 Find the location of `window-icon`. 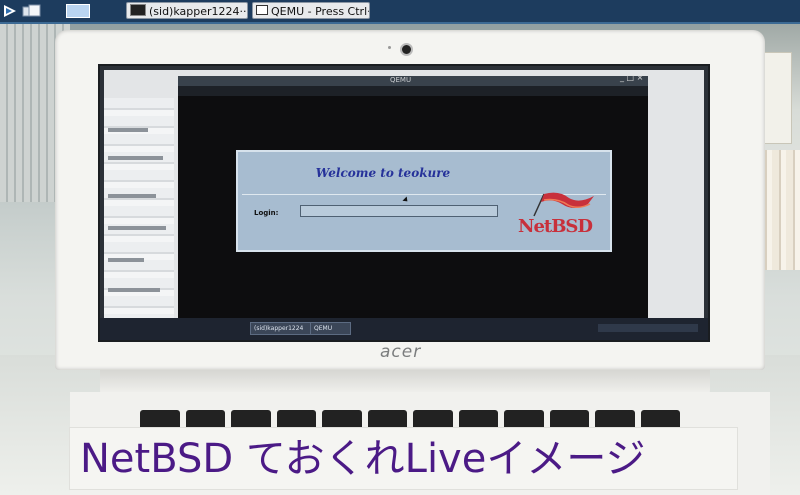

window-icon is located at coordinates (262, 10).